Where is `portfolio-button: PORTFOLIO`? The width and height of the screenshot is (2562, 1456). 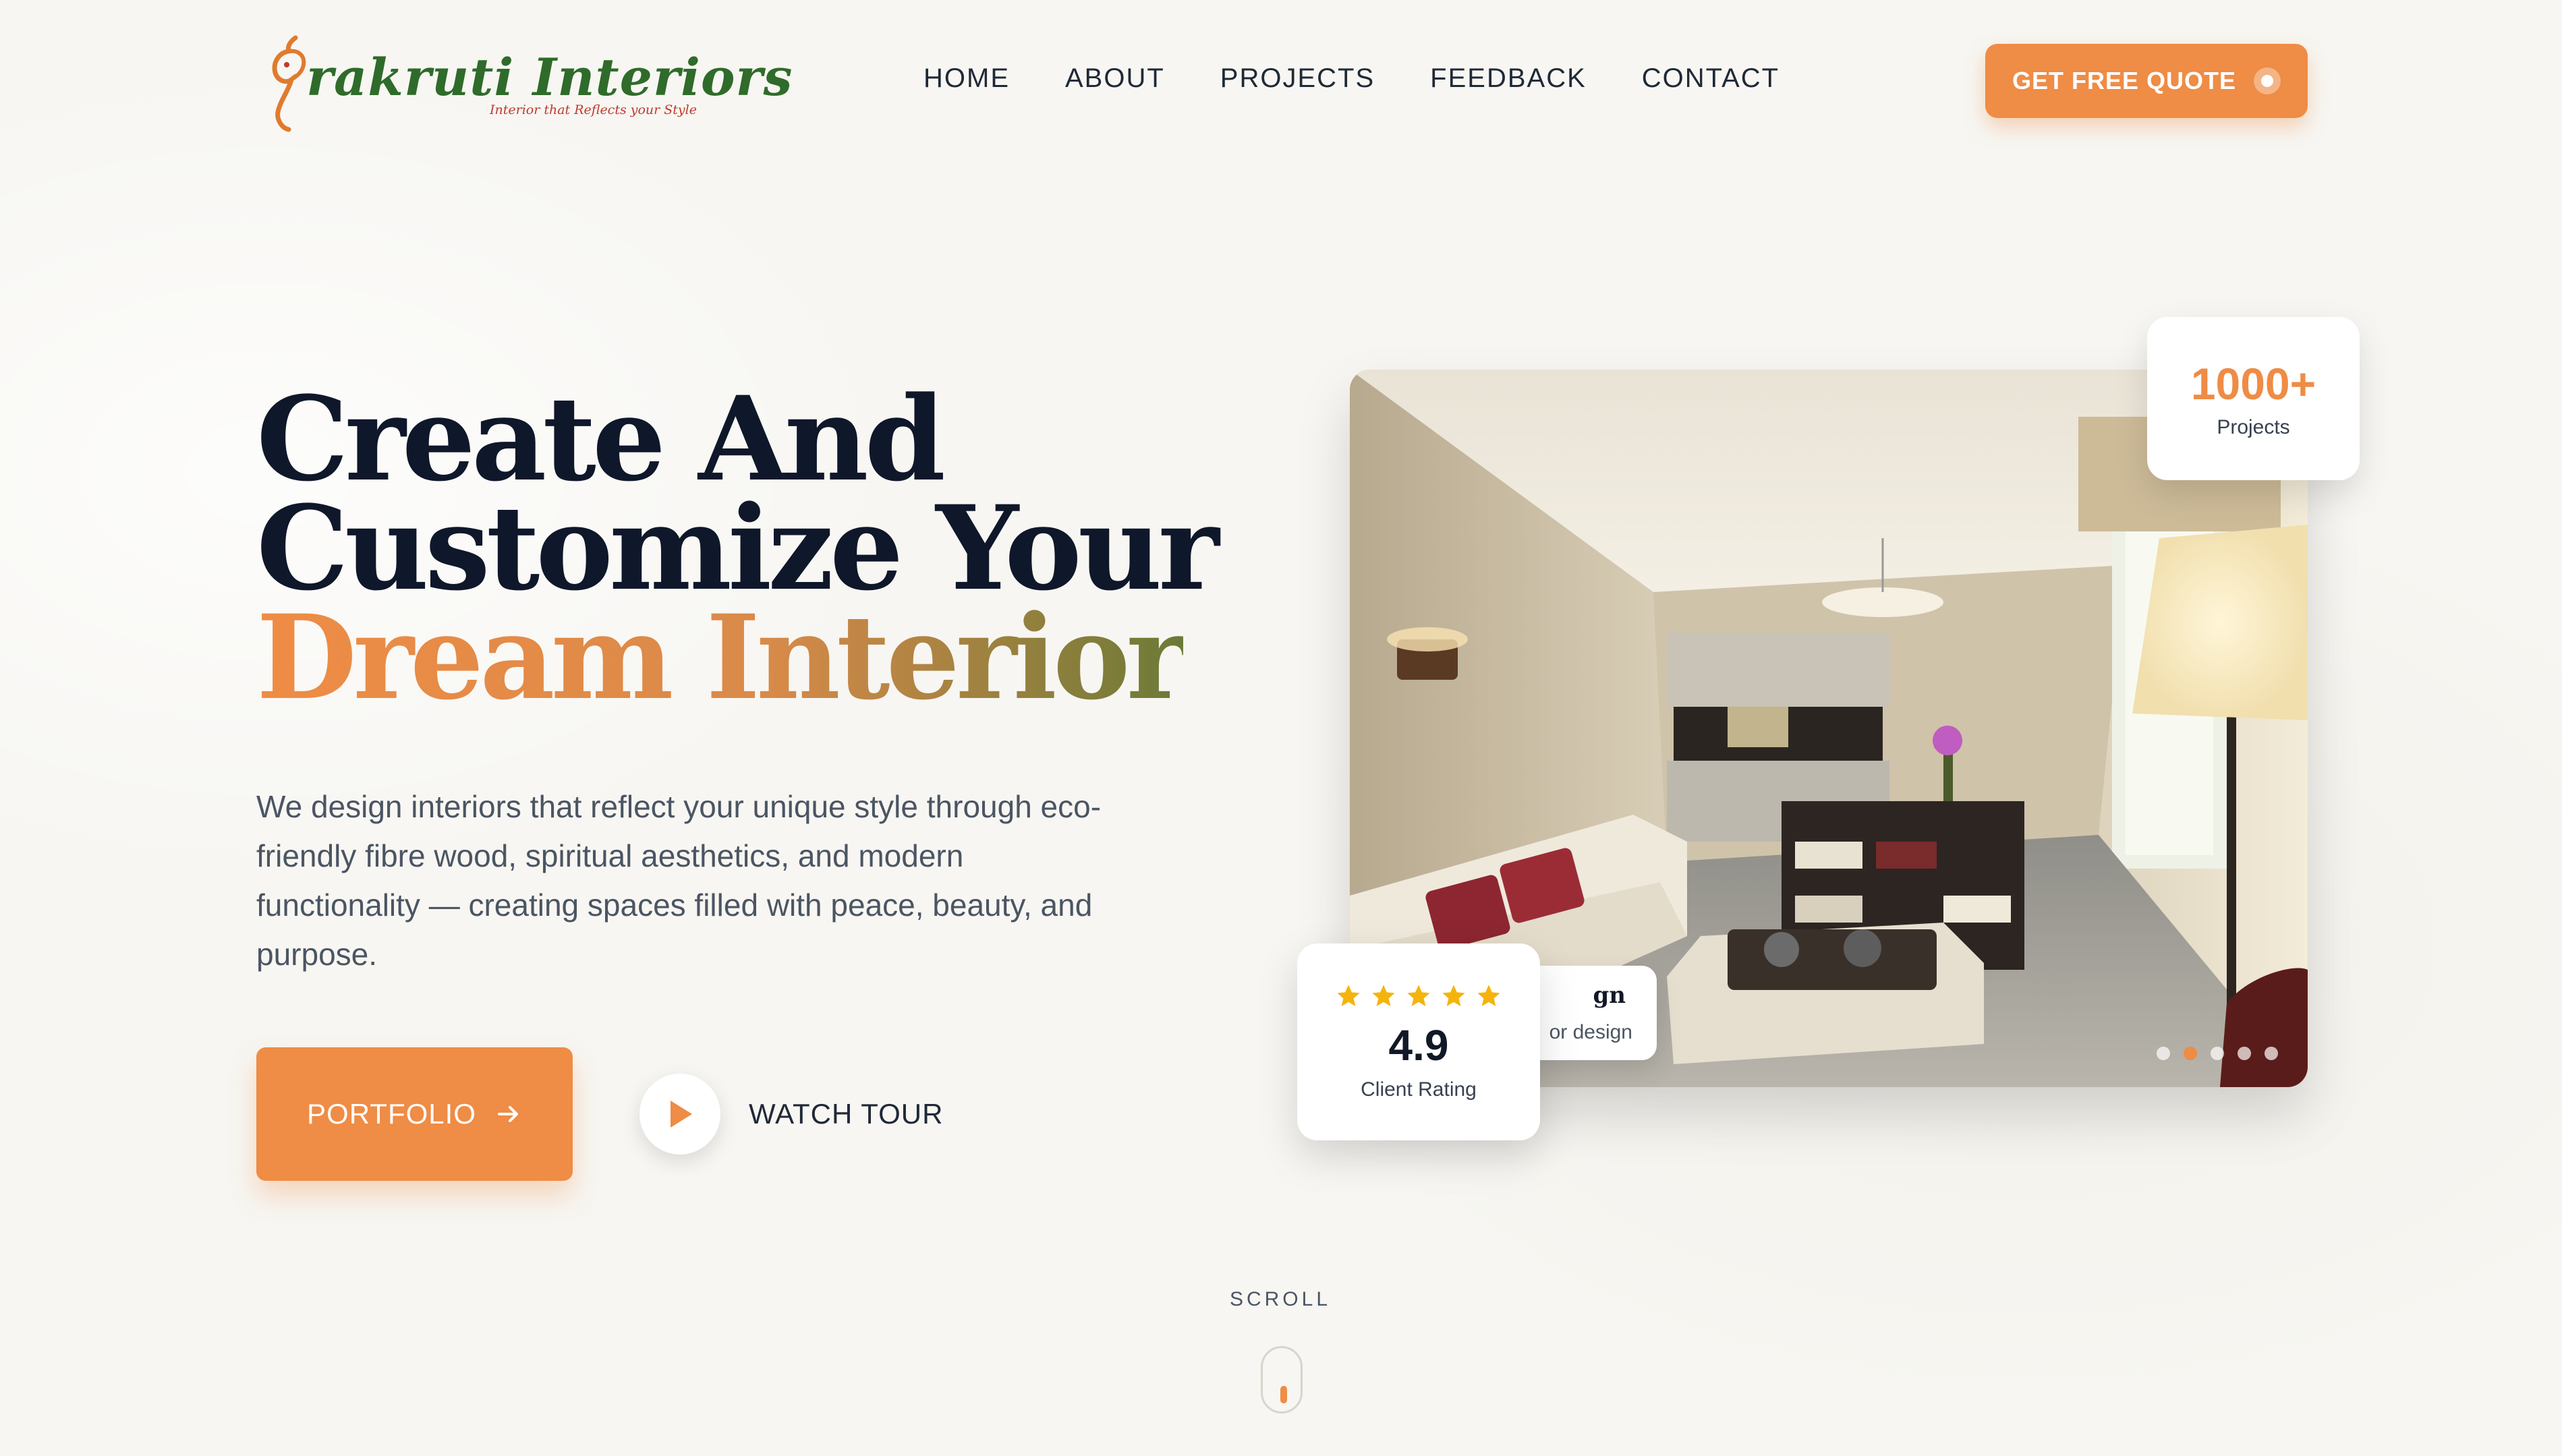
portfolio-button: PORTFOLIO is located at coordinates (414, 1114).